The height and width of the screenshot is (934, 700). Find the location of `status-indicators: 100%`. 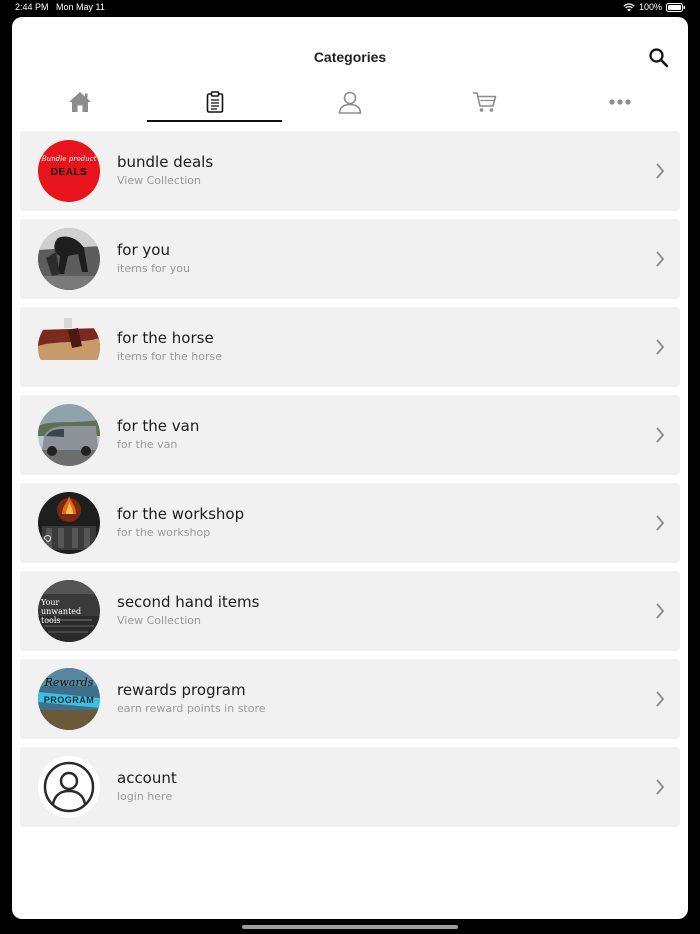

status-indicators: 100% is located at coordinates (654, 7).